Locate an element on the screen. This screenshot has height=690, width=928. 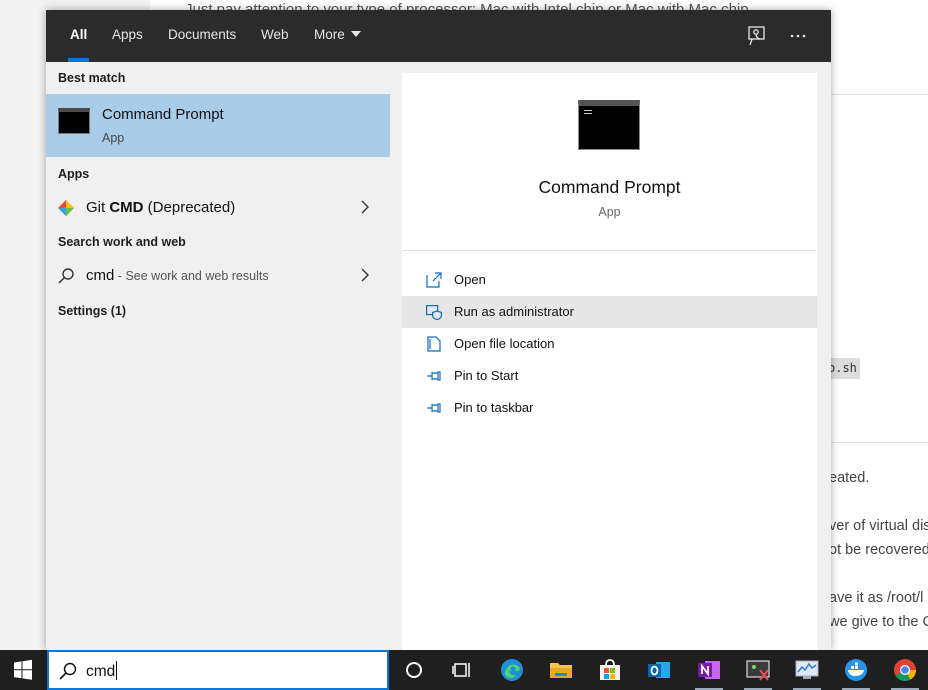
search-input: cmd is located at coordinates (102, 671).